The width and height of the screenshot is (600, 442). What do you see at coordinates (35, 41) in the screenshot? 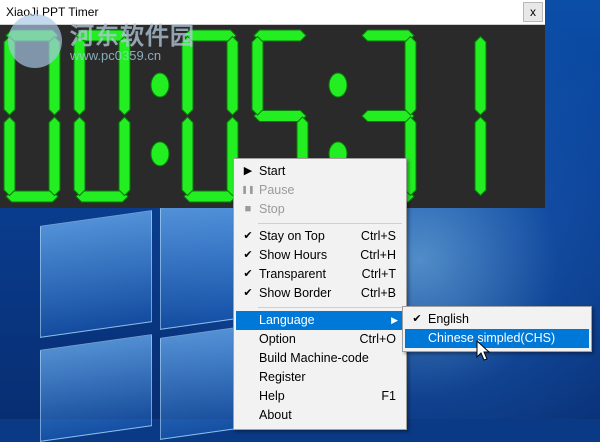
I see `watermark-logo-icon` at bounding box center [35, 41].